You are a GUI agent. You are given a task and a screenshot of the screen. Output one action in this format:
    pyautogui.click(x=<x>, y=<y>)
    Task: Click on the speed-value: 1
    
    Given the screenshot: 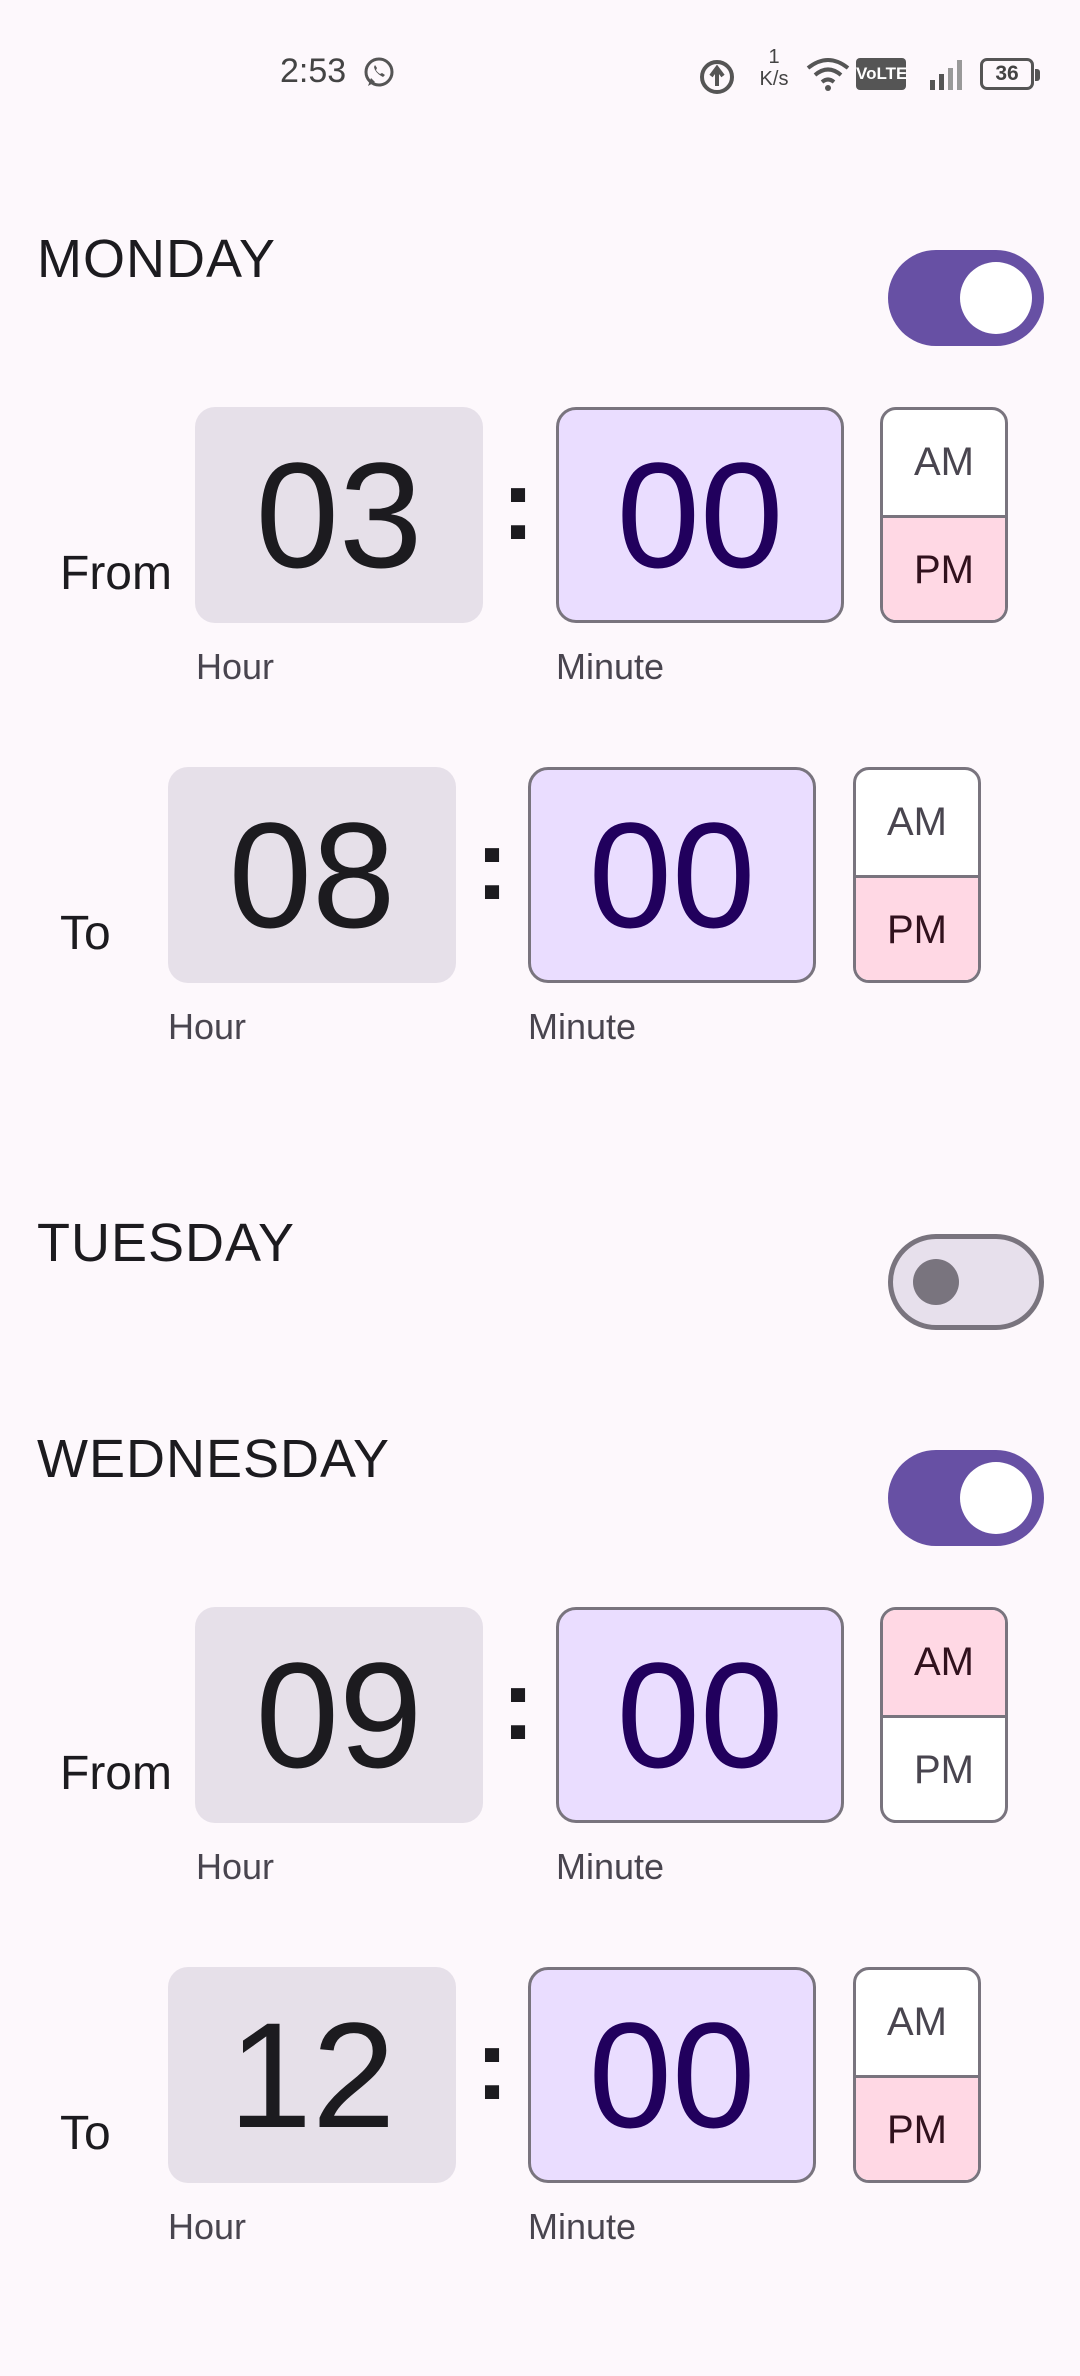 What is the action you would take?
    pyautogui.click(x=774, y=57)
    